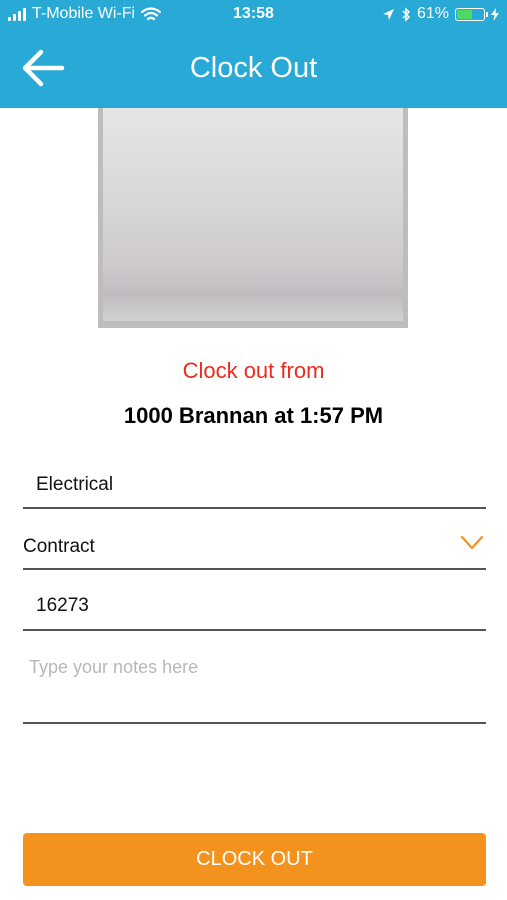  What do you see at coordinates (471, 14) in the screenshot?
I see `battery-icon` at bounding box center [471, 14].